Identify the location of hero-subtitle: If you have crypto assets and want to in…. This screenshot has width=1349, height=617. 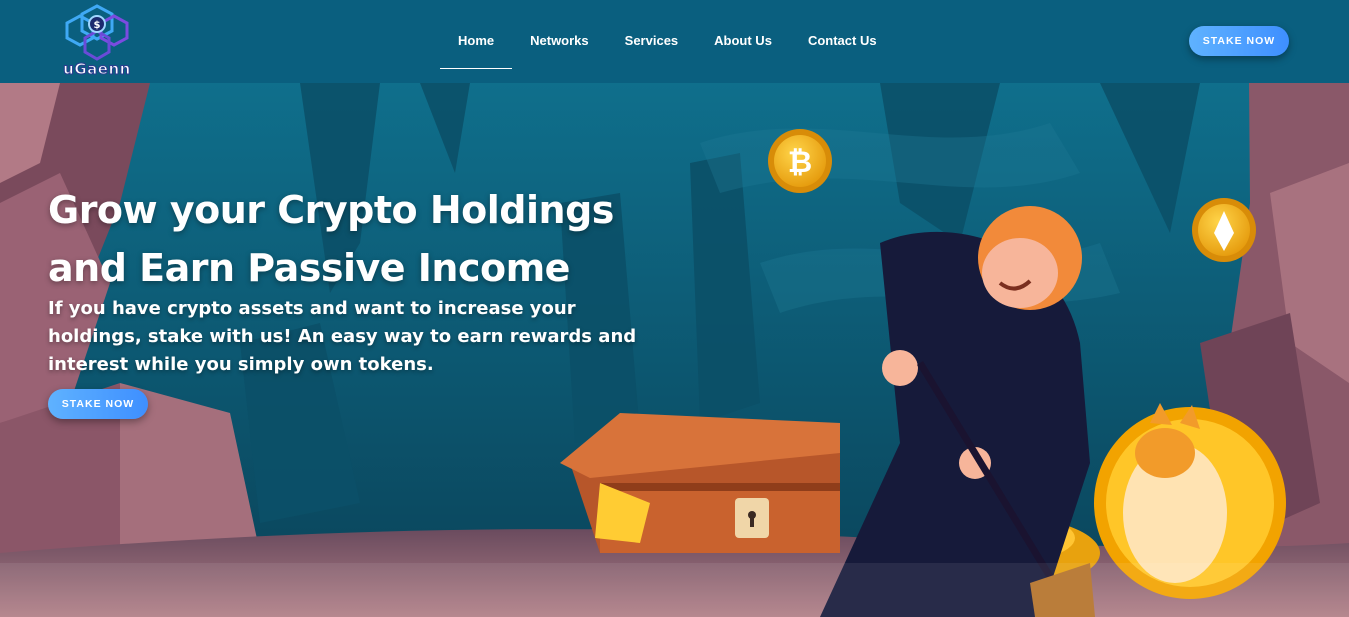
(342, 336).